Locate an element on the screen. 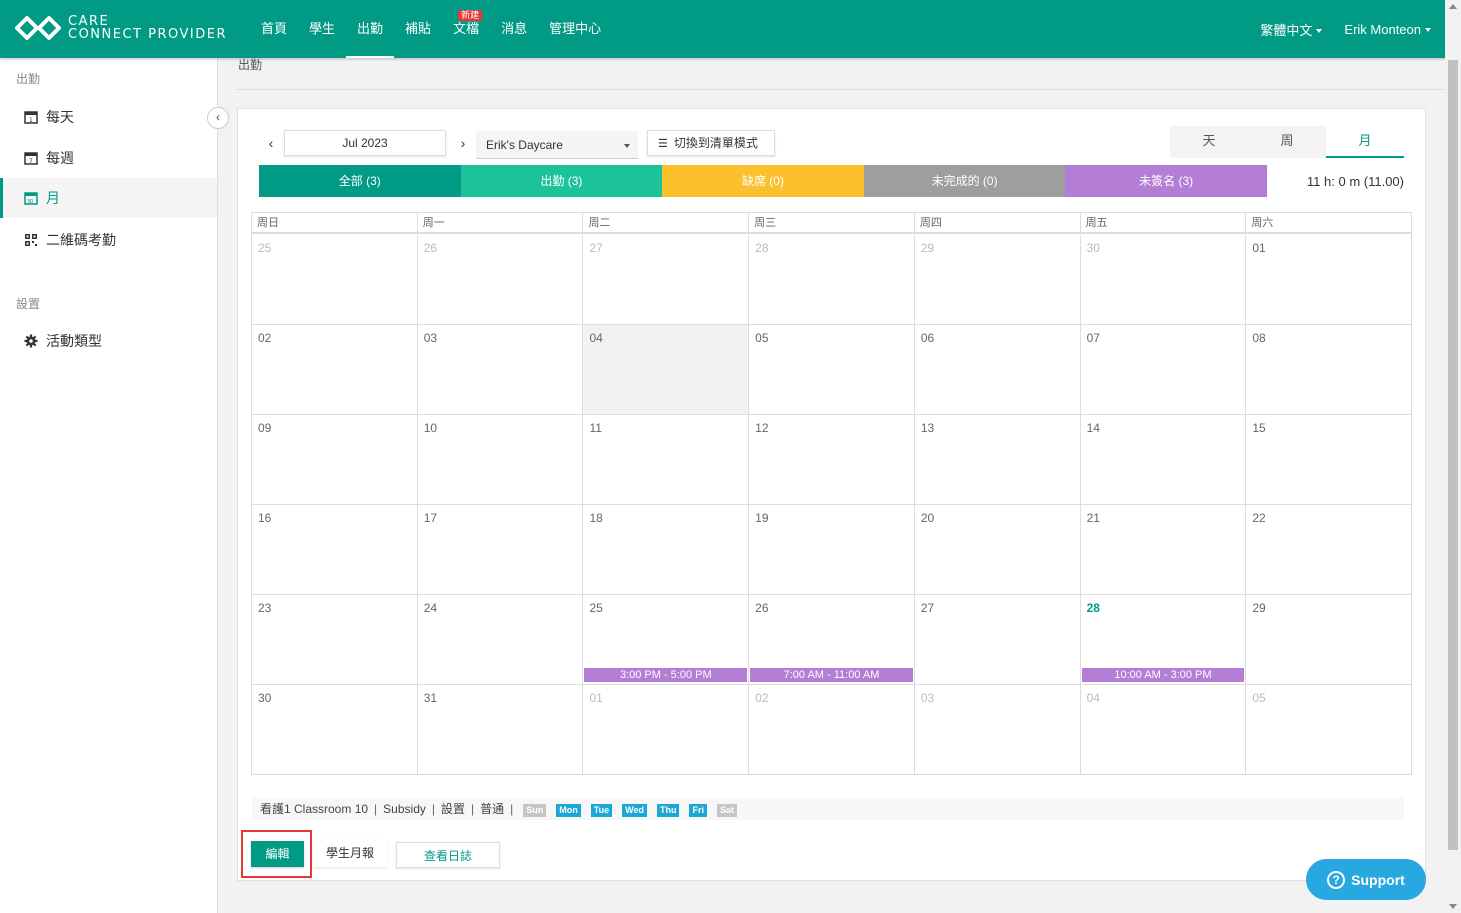 This screenshot has width=1461, height=913. filter-present: 出勤 (3) is located at coordinates (561, 181).